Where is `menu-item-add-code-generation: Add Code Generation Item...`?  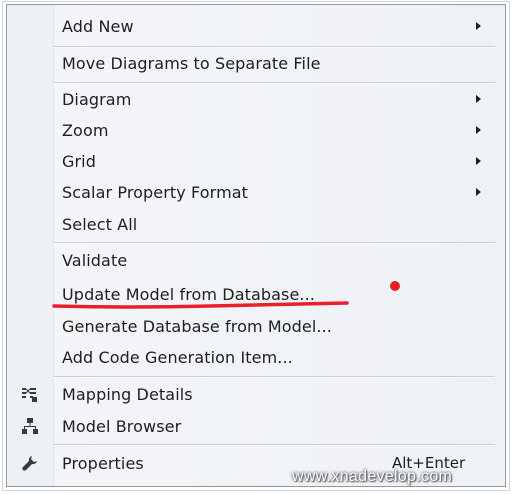 menu-item-add-code-generation: Add Code Generation Item... is located at coordinates (256, 357).